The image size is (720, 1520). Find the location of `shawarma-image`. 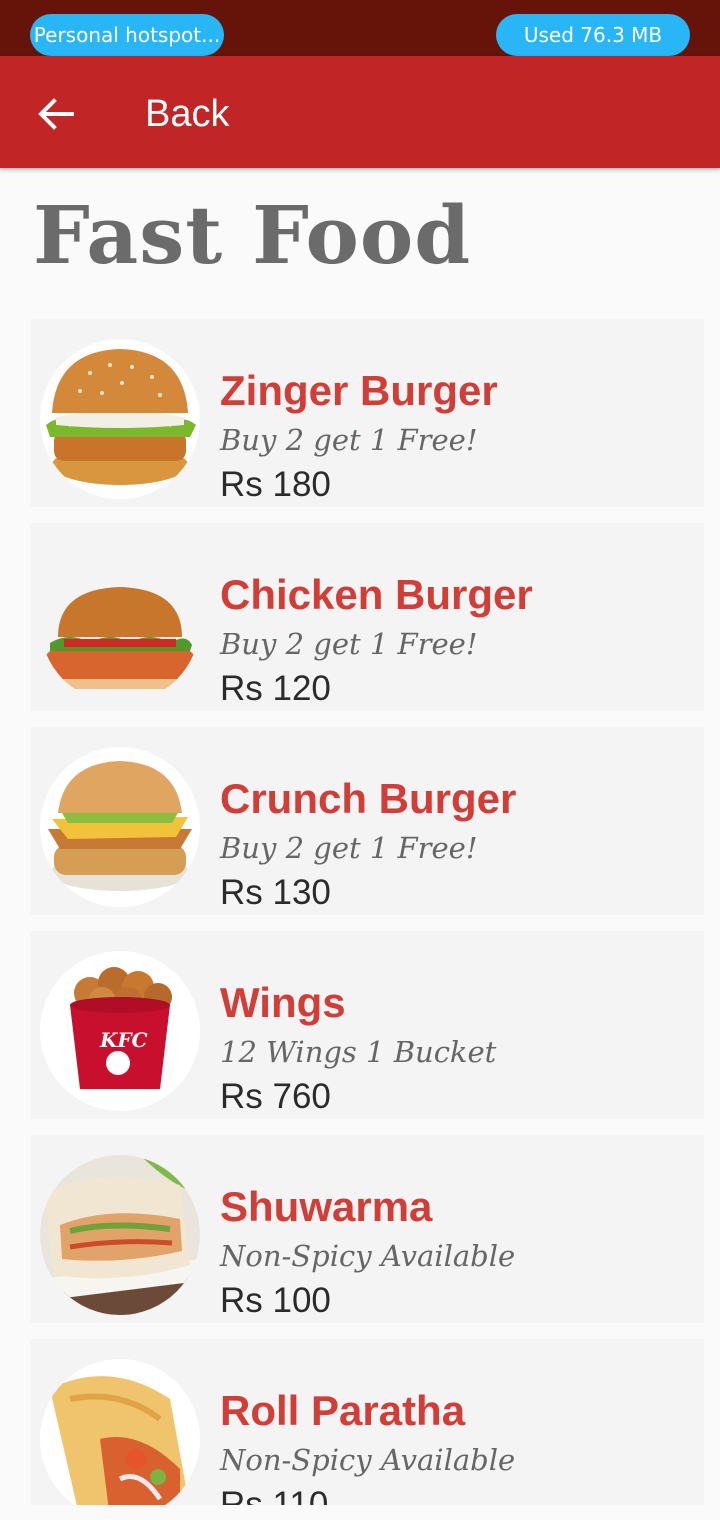

shawarma-image is located at coordinates (120, 1235).